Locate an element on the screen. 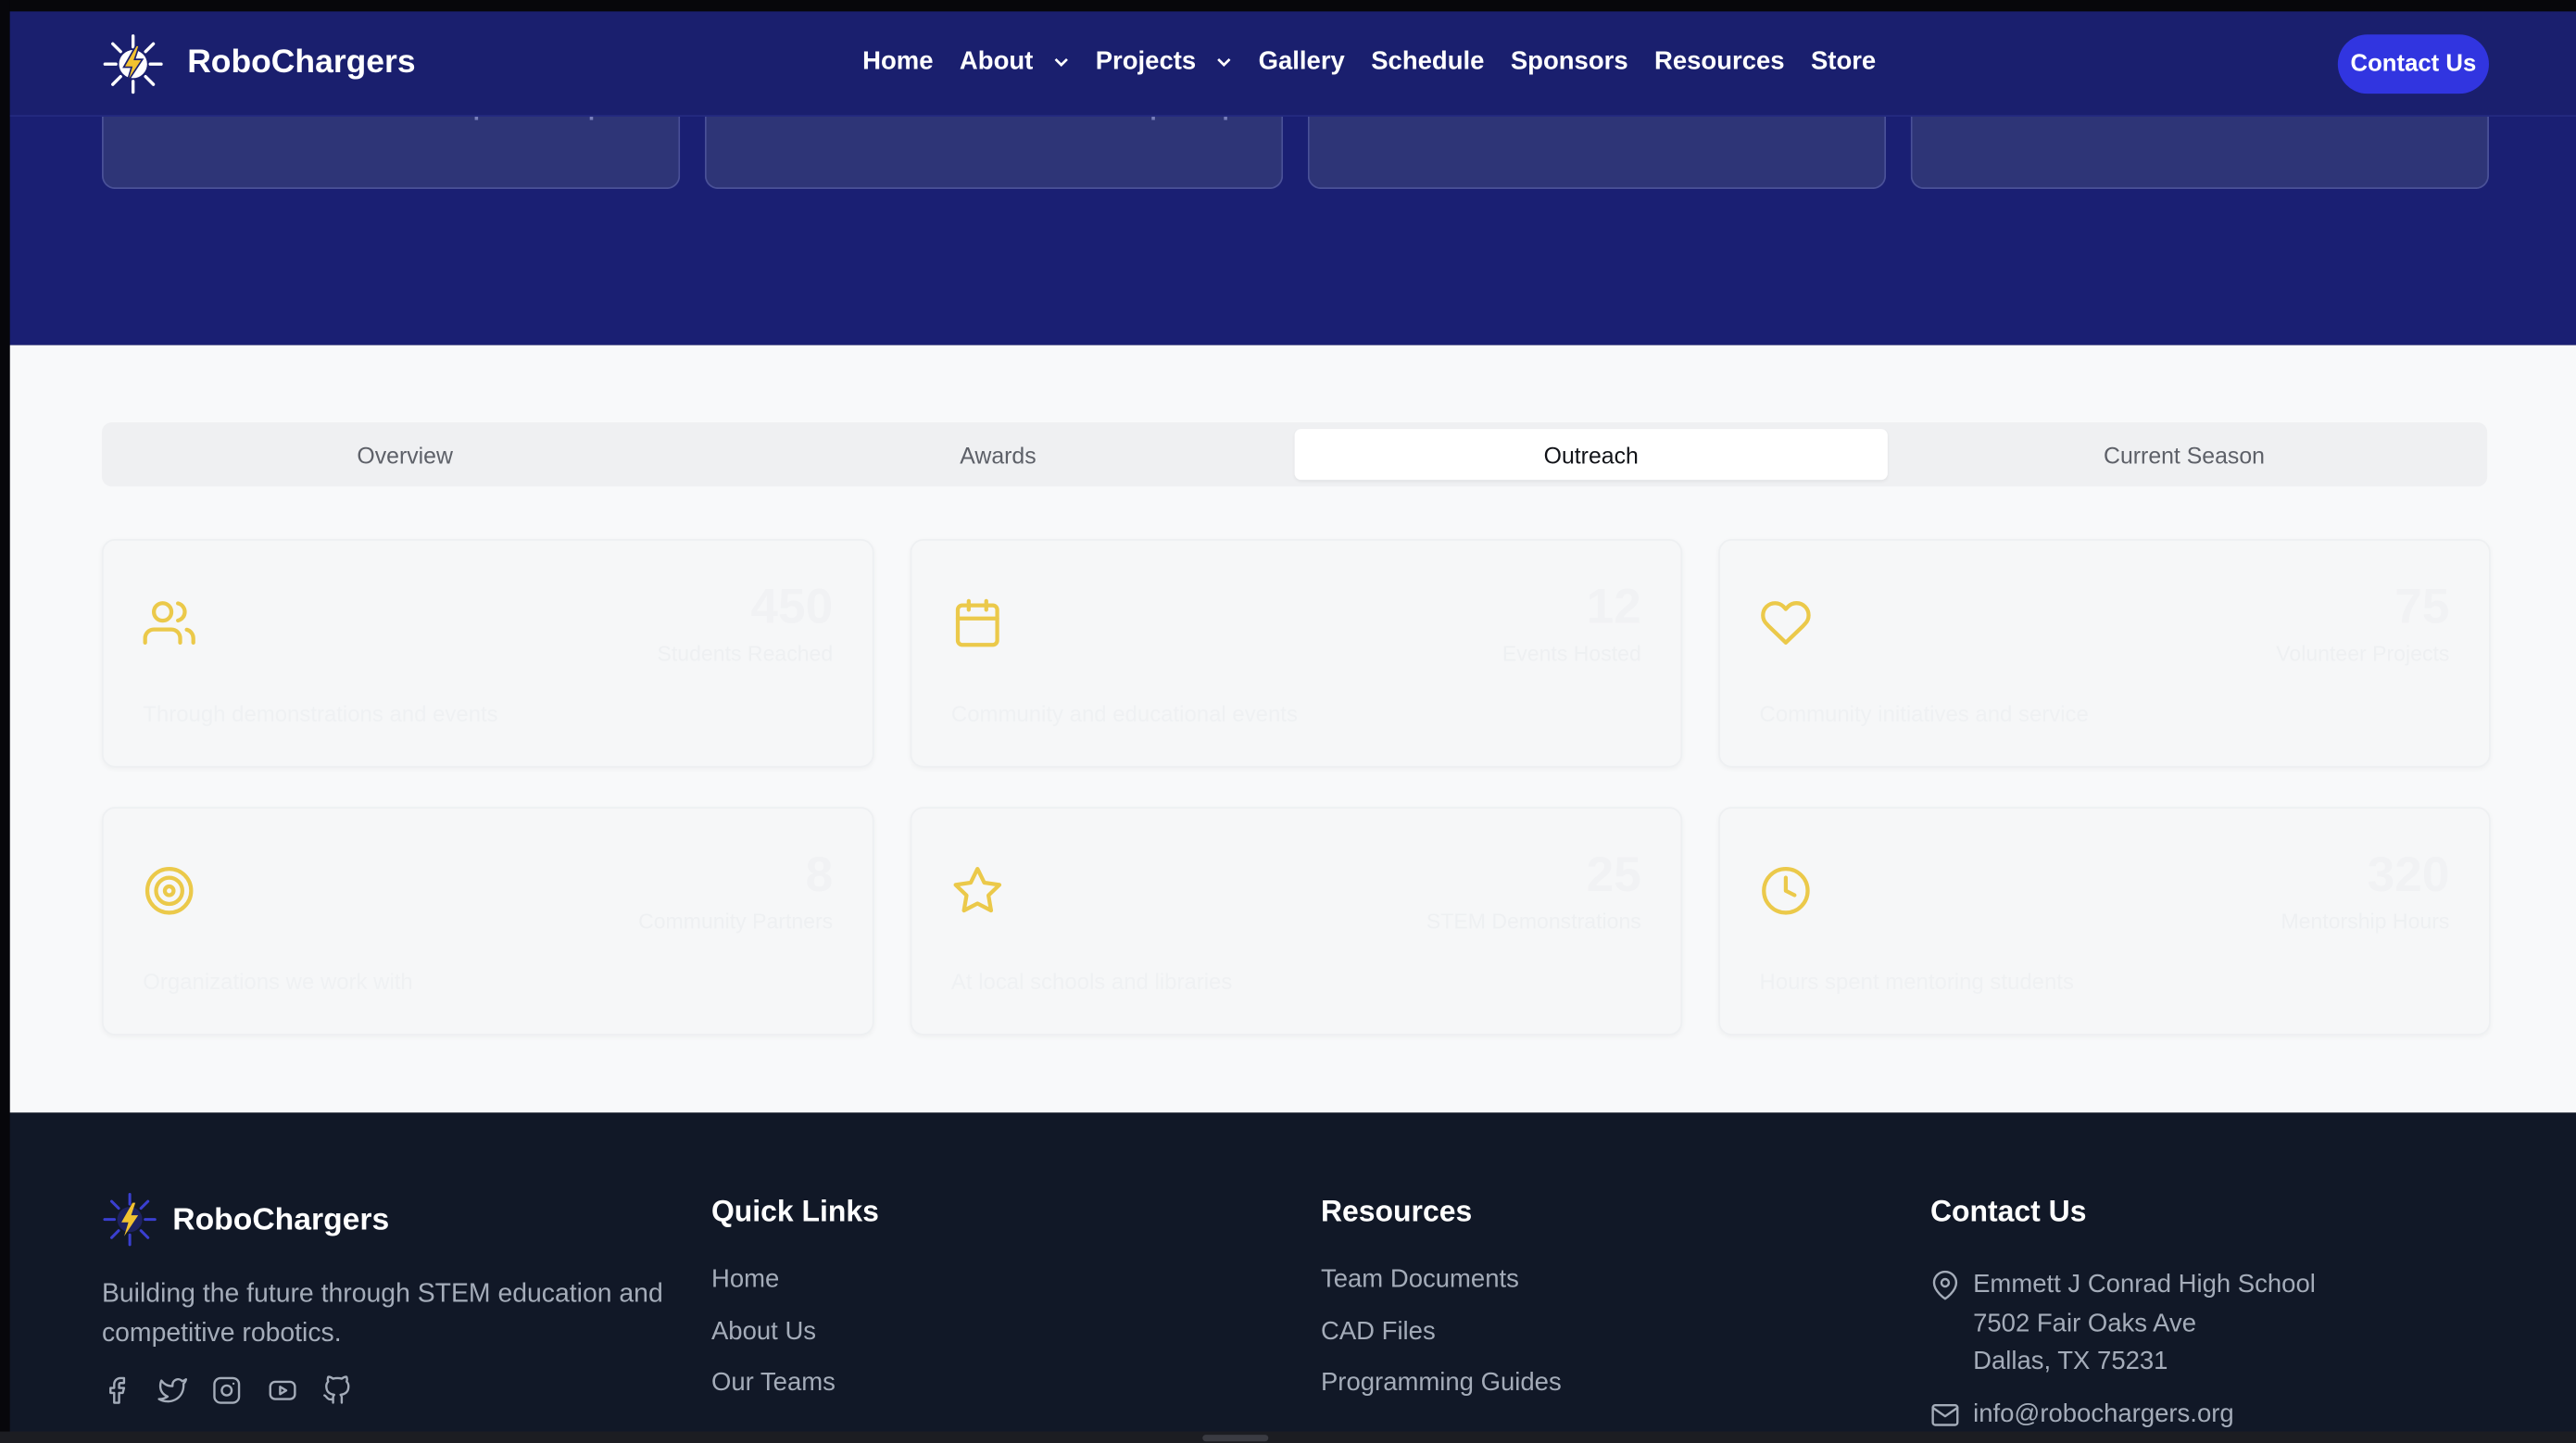  footer-brand-name: RoboChargers is located at coordinates (281, 1220).